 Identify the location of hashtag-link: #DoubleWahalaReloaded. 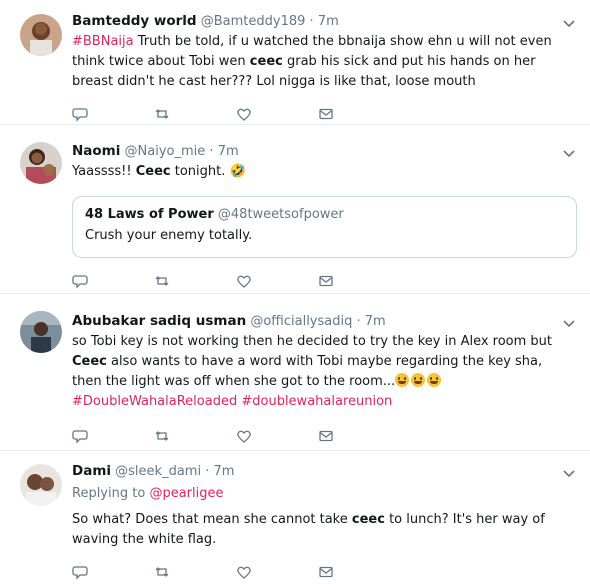
(154, 401).